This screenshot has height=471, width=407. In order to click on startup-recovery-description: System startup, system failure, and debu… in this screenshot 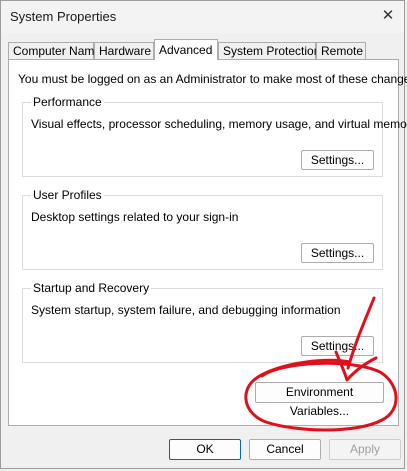, I will do `click(186, 310)`.